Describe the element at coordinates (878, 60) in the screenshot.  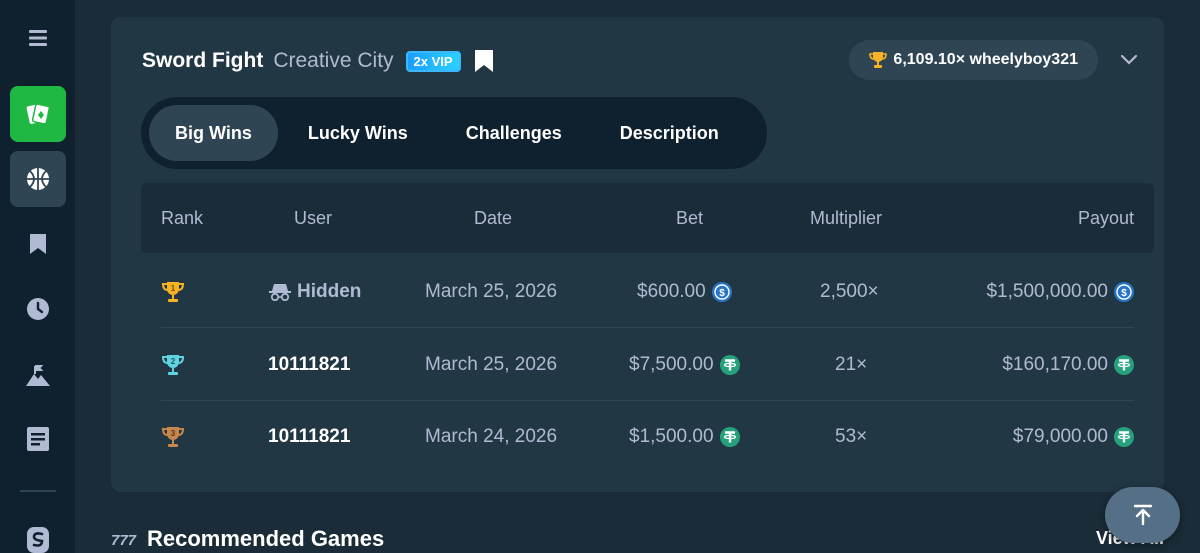
I see `trophy-icon` at that location.